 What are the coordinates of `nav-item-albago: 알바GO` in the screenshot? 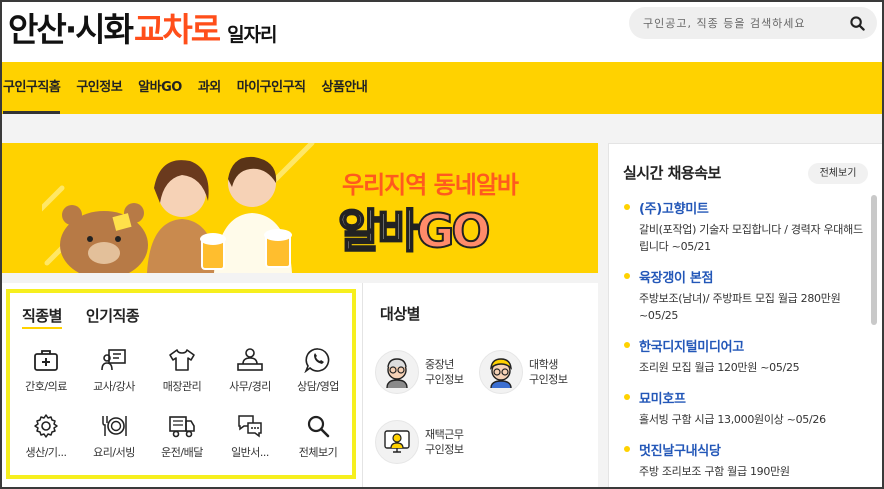 It's located at (160, 88).